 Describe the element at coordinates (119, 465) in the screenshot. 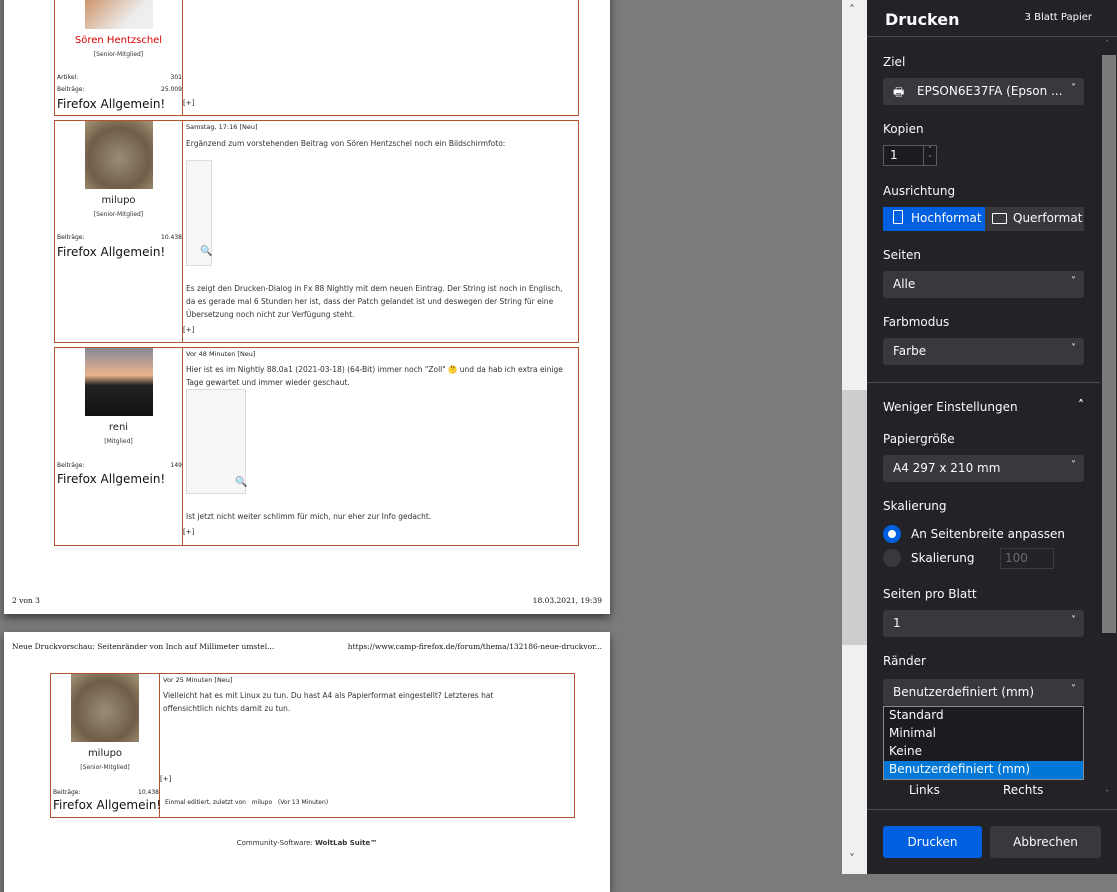

I see `stat-row: Beiträge: 149` at that location.